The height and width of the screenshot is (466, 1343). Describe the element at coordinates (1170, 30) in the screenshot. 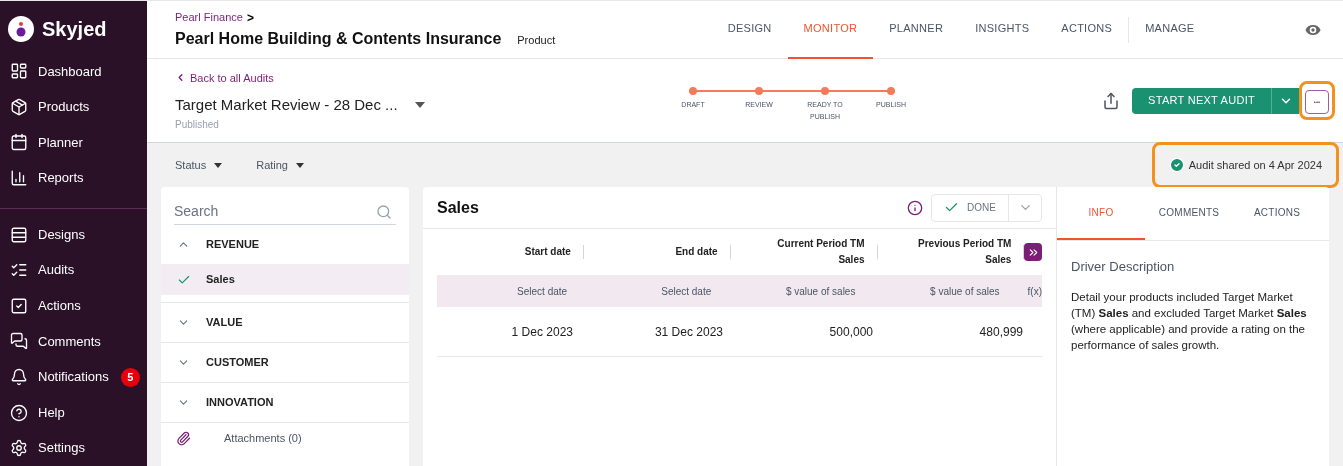

I see `nav-tab: MANAGE` at that location.